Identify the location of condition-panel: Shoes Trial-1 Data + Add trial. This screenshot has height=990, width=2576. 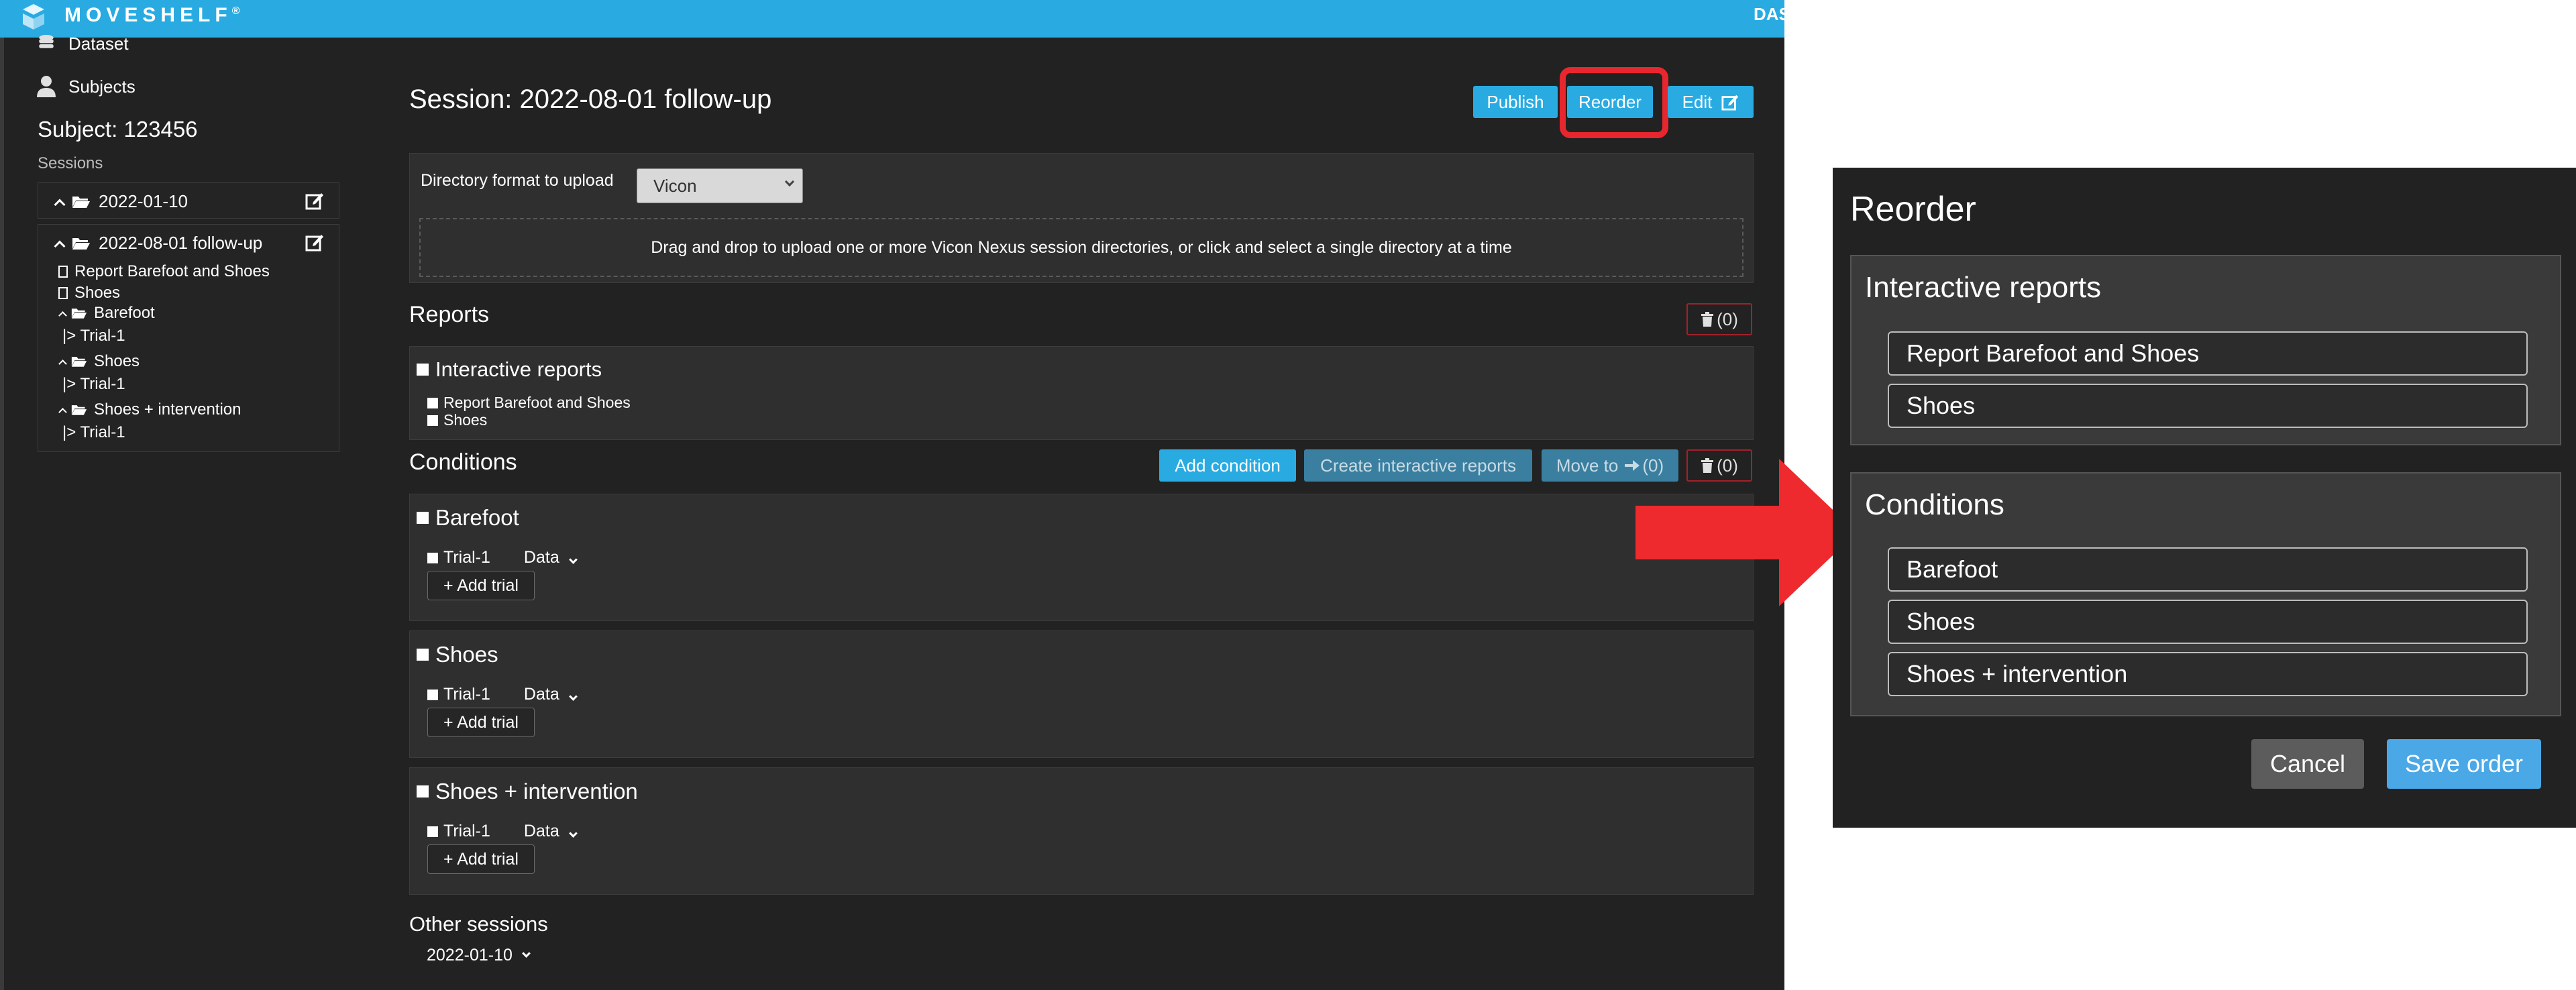
(1081, 694).